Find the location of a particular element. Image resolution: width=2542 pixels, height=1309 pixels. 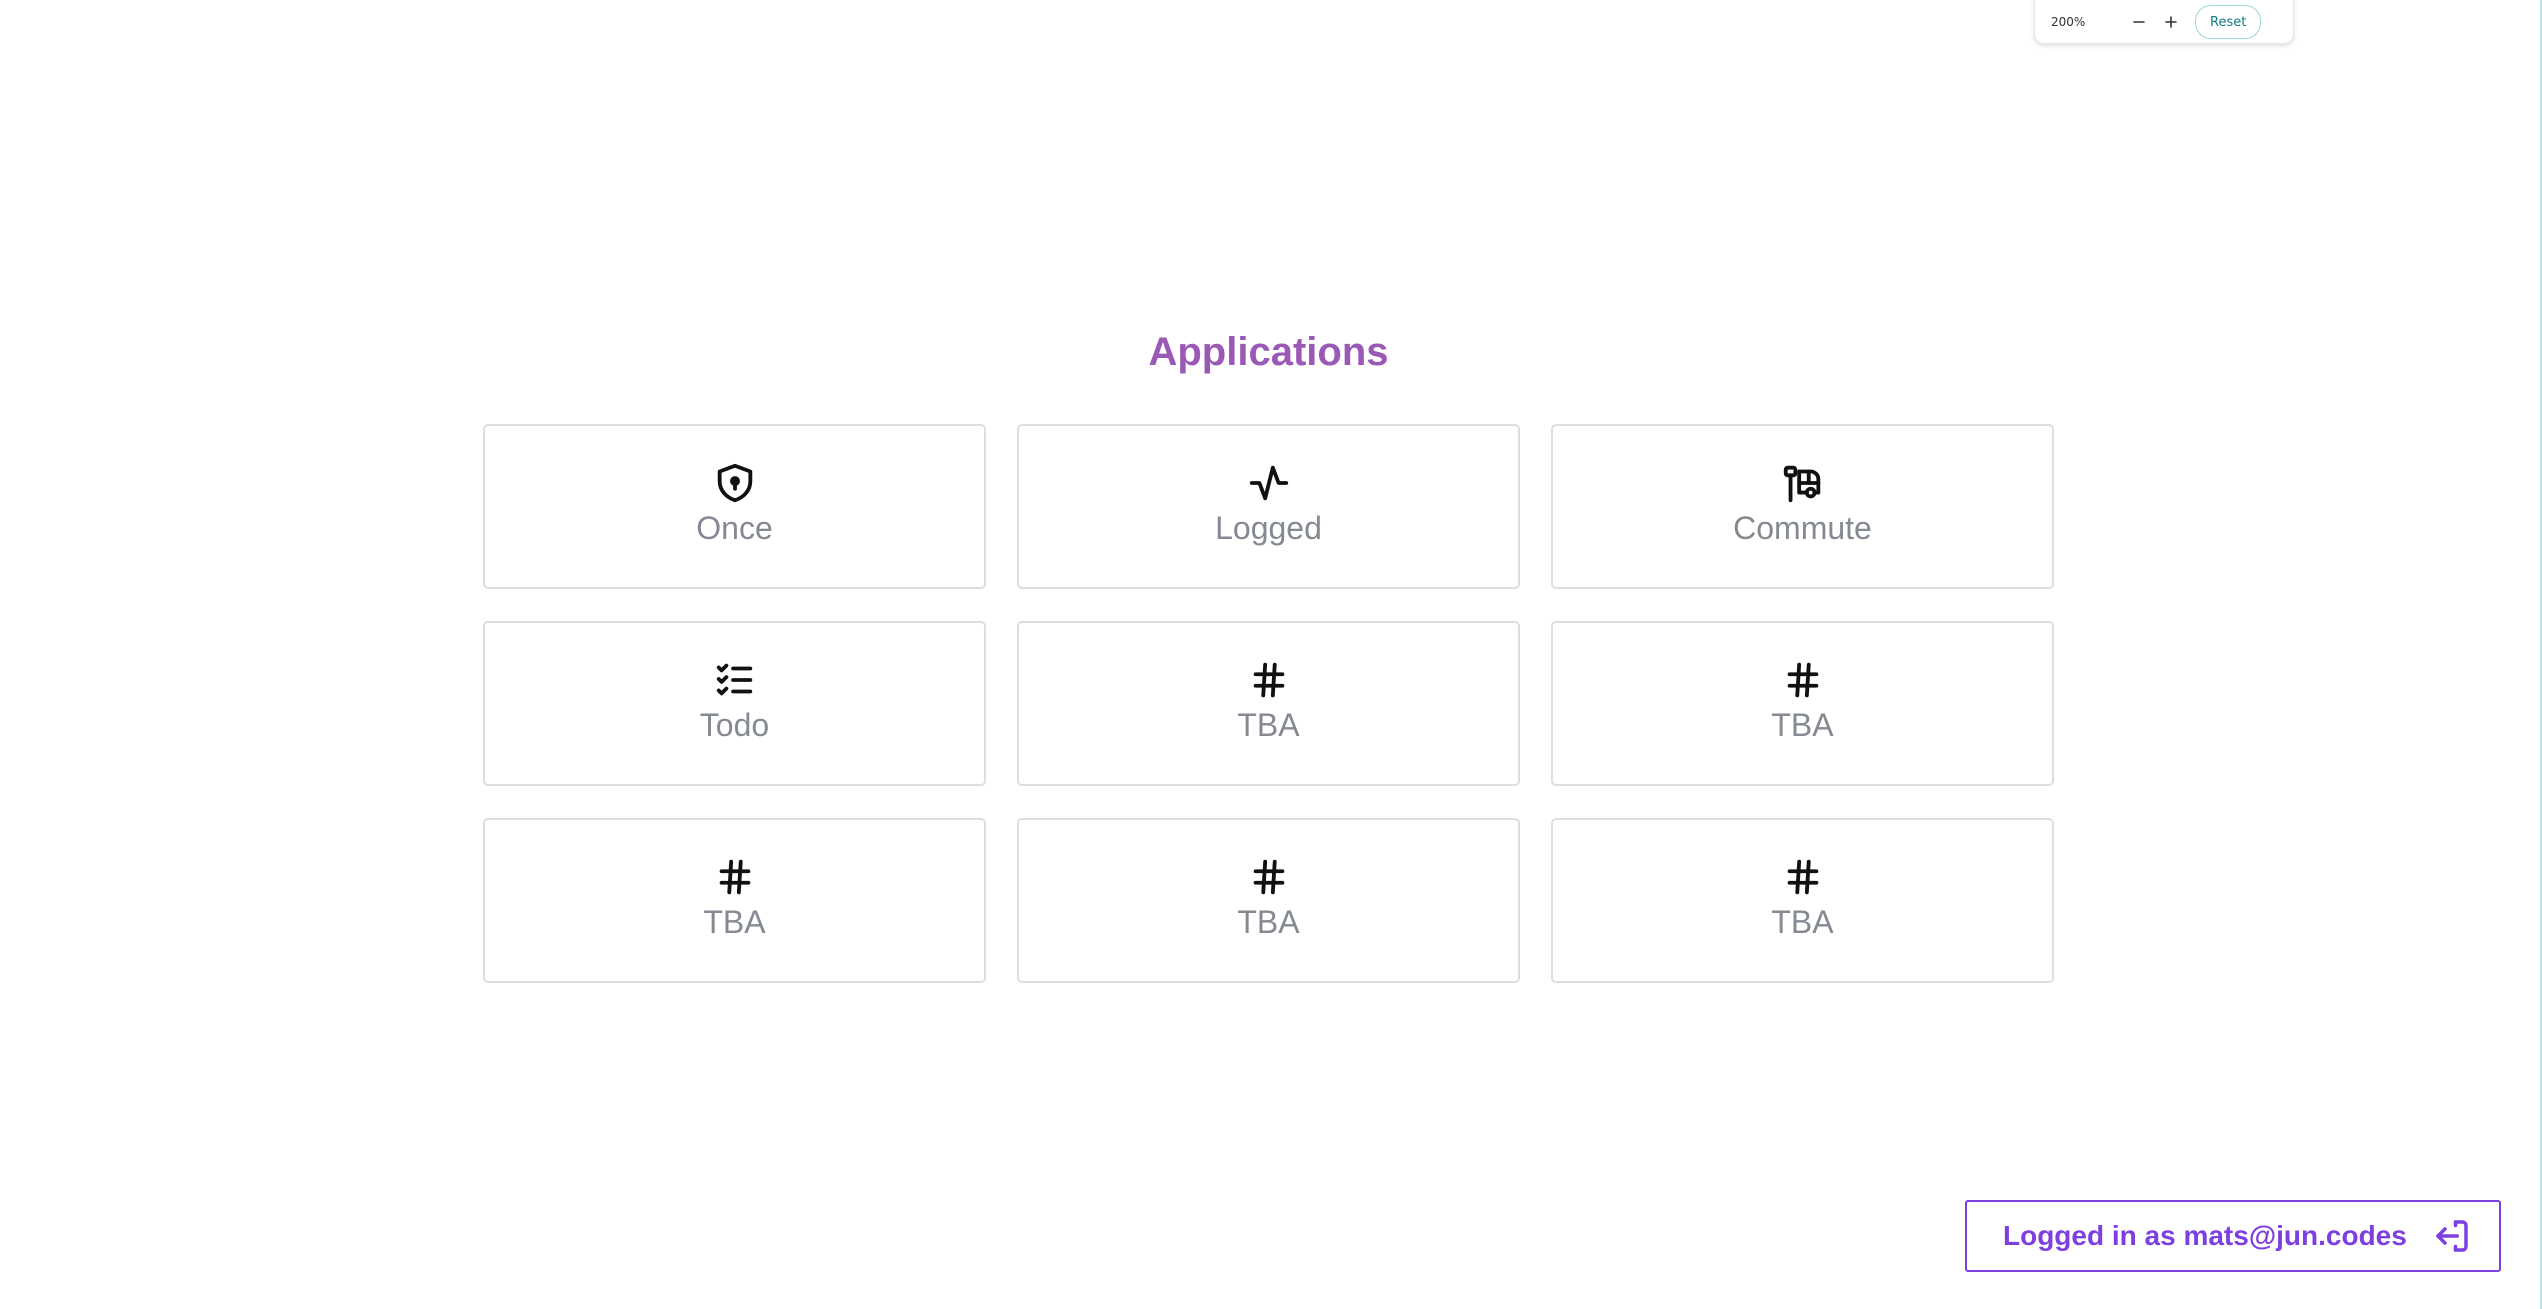

app-card-once: Once is located at coordinates (734, 506).